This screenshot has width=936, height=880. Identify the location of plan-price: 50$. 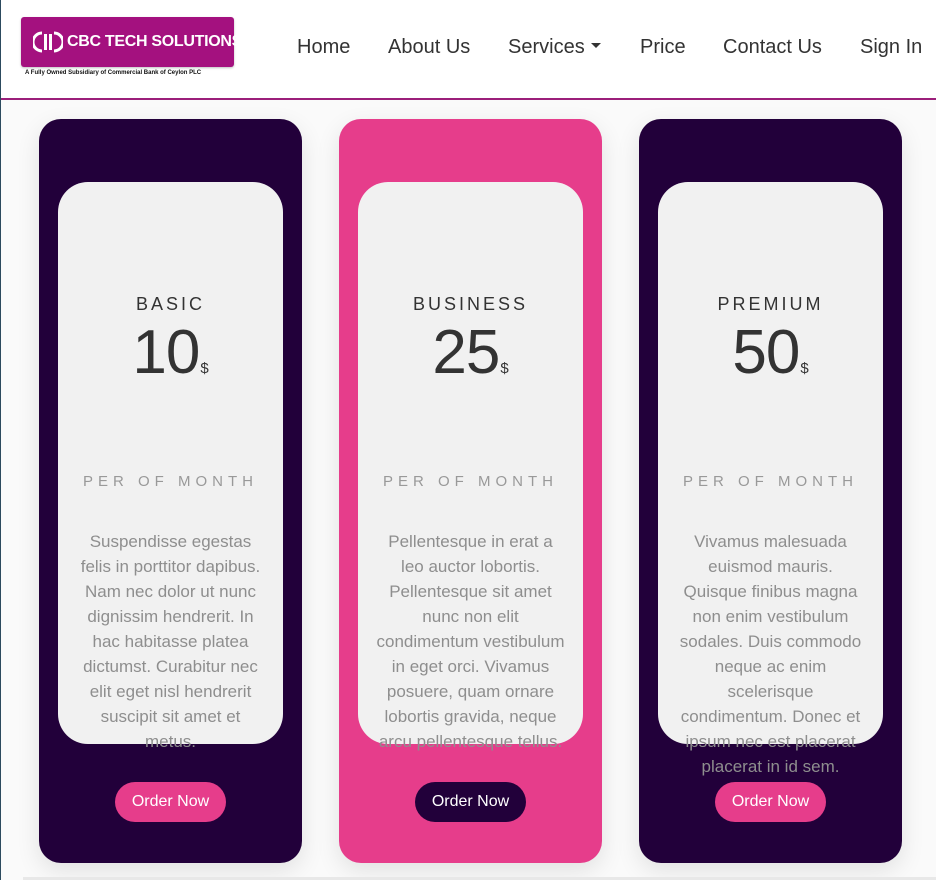
(770, 353).